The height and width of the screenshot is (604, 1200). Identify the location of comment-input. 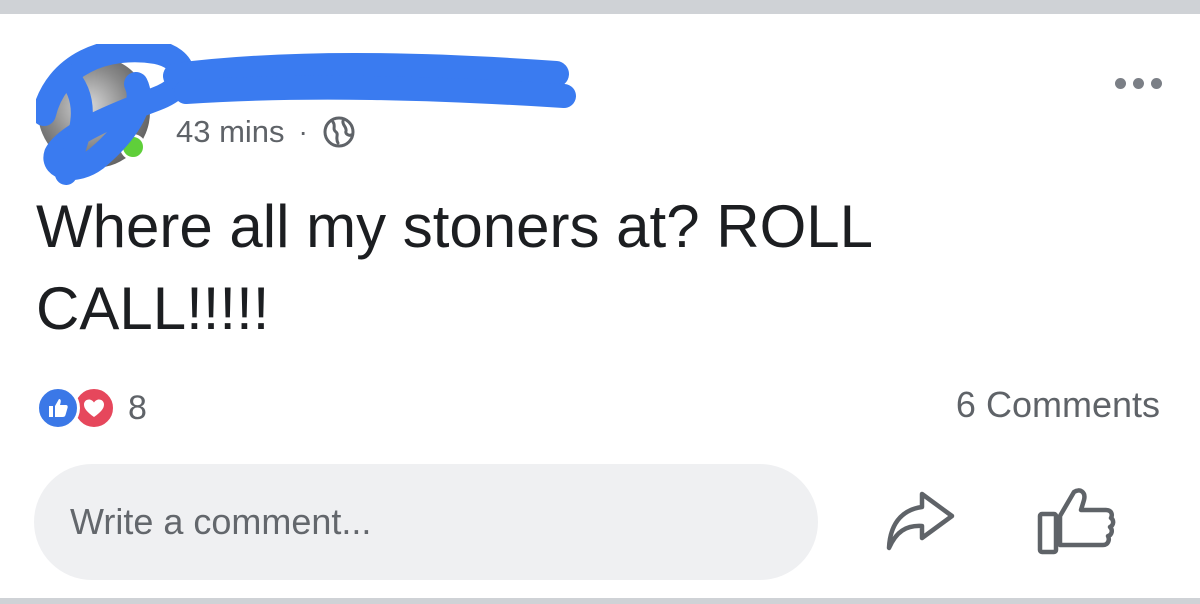
(426, 522).